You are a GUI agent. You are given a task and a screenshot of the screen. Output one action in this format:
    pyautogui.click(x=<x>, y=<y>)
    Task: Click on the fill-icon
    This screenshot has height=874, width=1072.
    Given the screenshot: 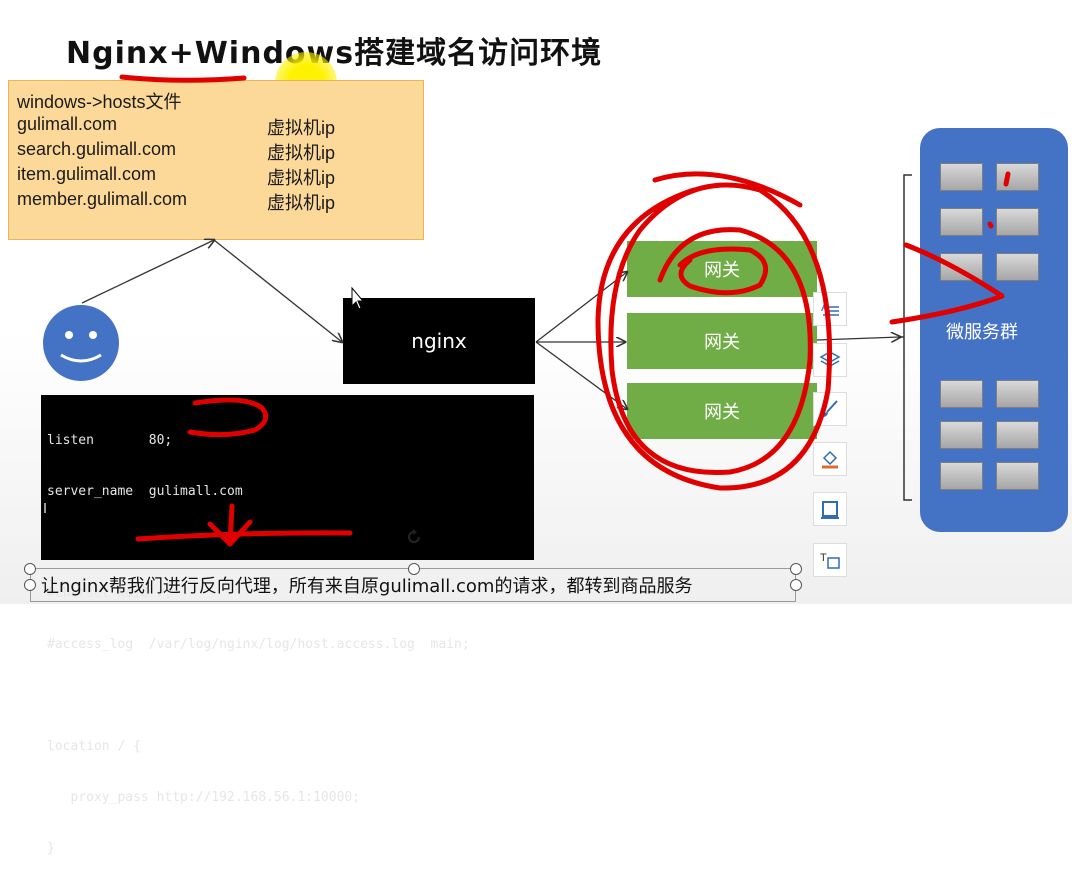 What is the action you would take?
    pyautogui.click(x=830, y=459)
    